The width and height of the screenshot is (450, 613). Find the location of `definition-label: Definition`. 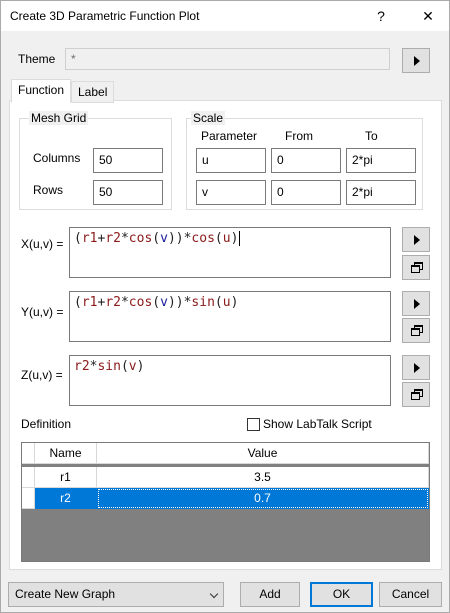

definition-label: Definition is located at coordinates (46, 424).